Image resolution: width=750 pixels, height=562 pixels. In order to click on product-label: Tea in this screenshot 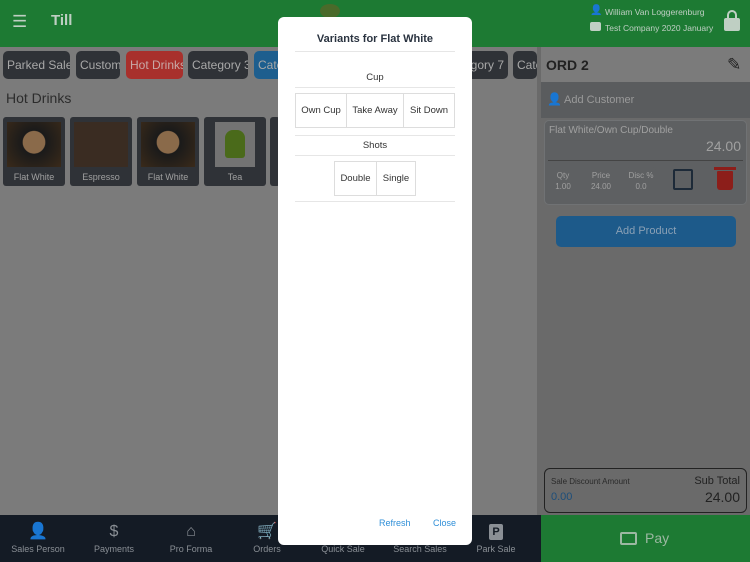, I will do `click(235, 177)`.